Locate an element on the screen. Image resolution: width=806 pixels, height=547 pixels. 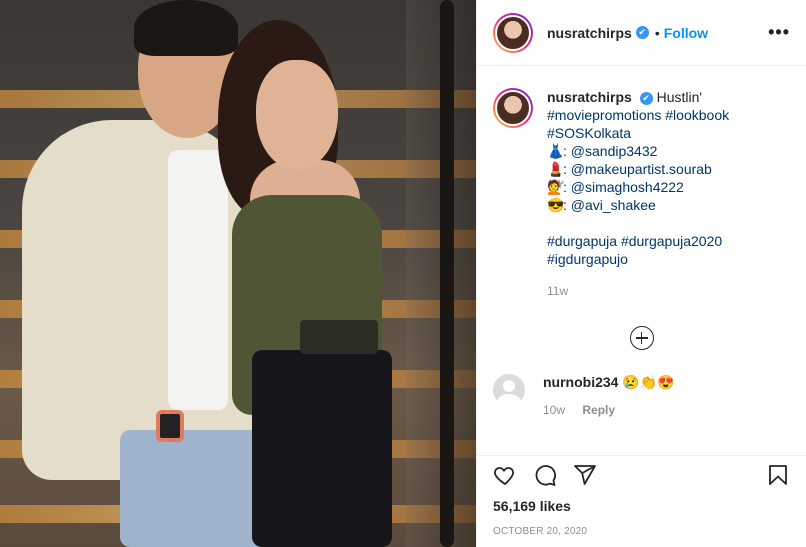
credit-line: 👗: @sandip3432 is located at coordinates (602, 151).